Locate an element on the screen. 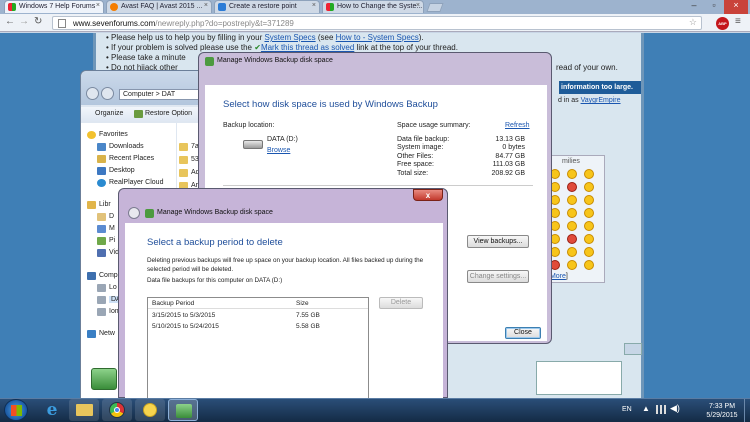  reply-box is located at coordinates (579, 378).